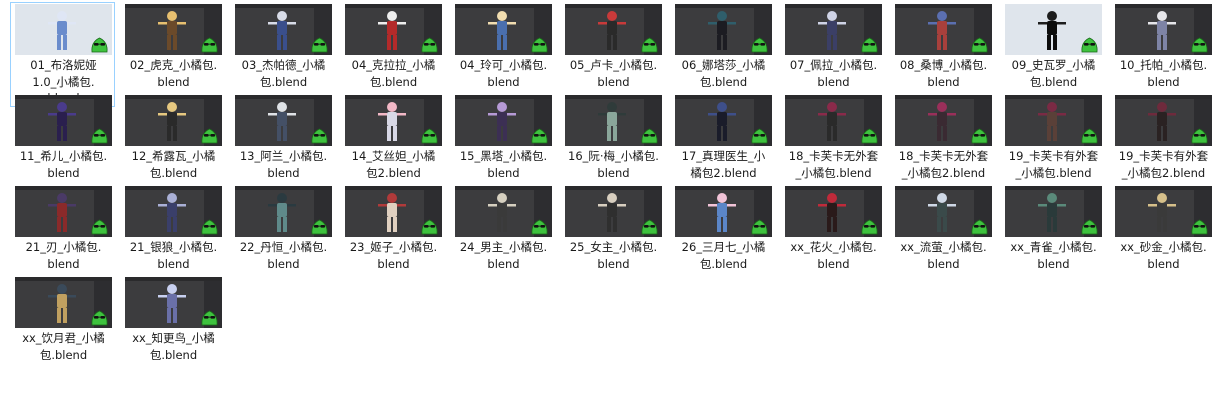 This screenshot has height=416, width=1221. Describe the element at coordinates (173, 346) in the screenshot. I see `file-name-label: xx_知更鸟_小橘 包.blend` at that location.